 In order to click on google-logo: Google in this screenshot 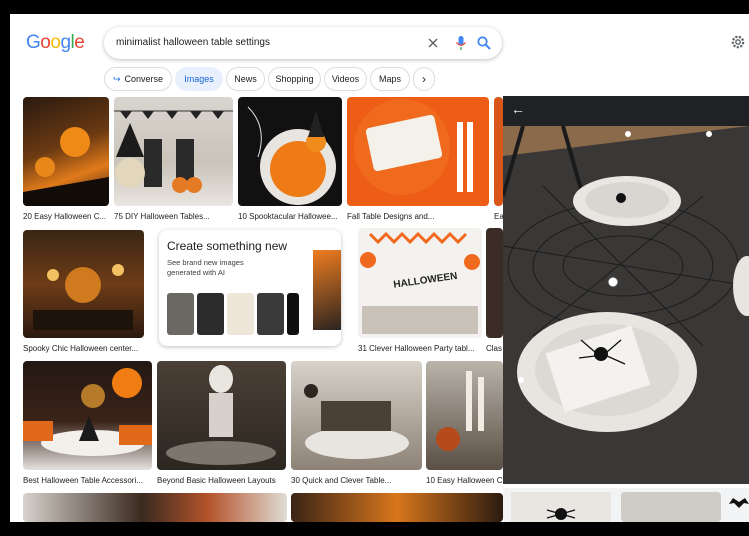, I will do `click(55, 43)`.